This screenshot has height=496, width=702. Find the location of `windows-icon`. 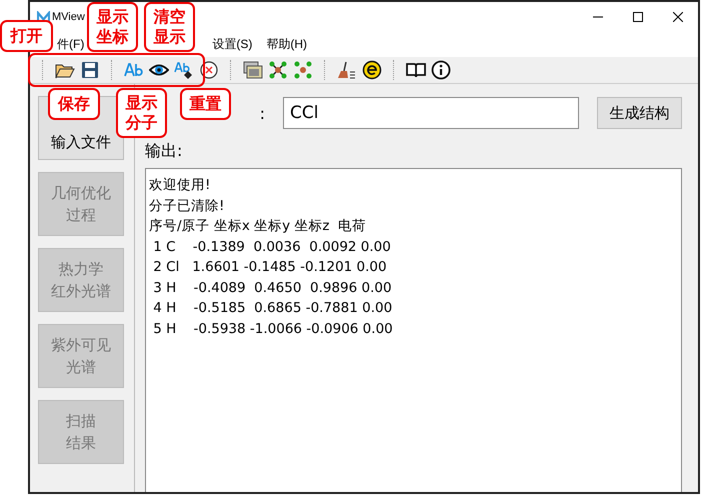

windows-icon is located at coordinates (253, 70).